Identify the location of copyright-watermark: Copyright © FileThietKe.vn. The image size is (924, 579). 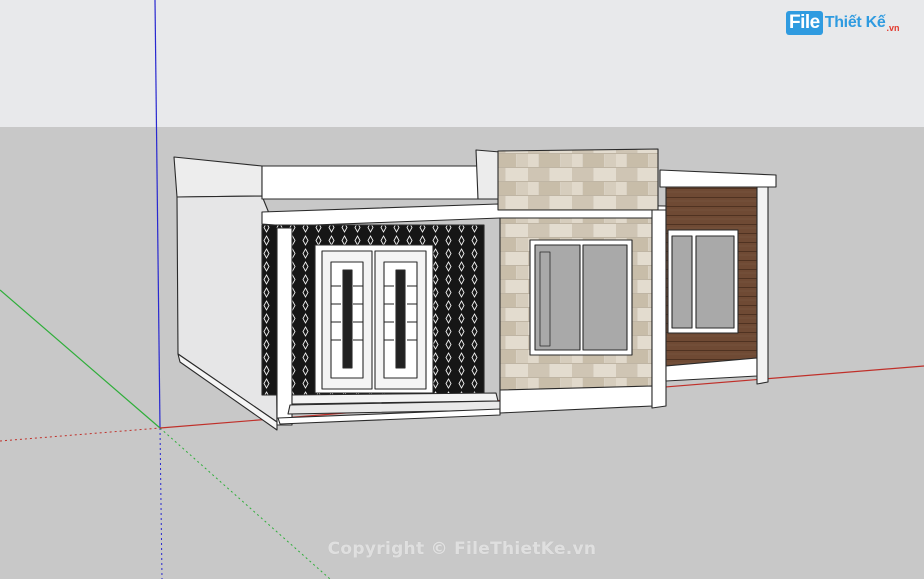
(462, 549).